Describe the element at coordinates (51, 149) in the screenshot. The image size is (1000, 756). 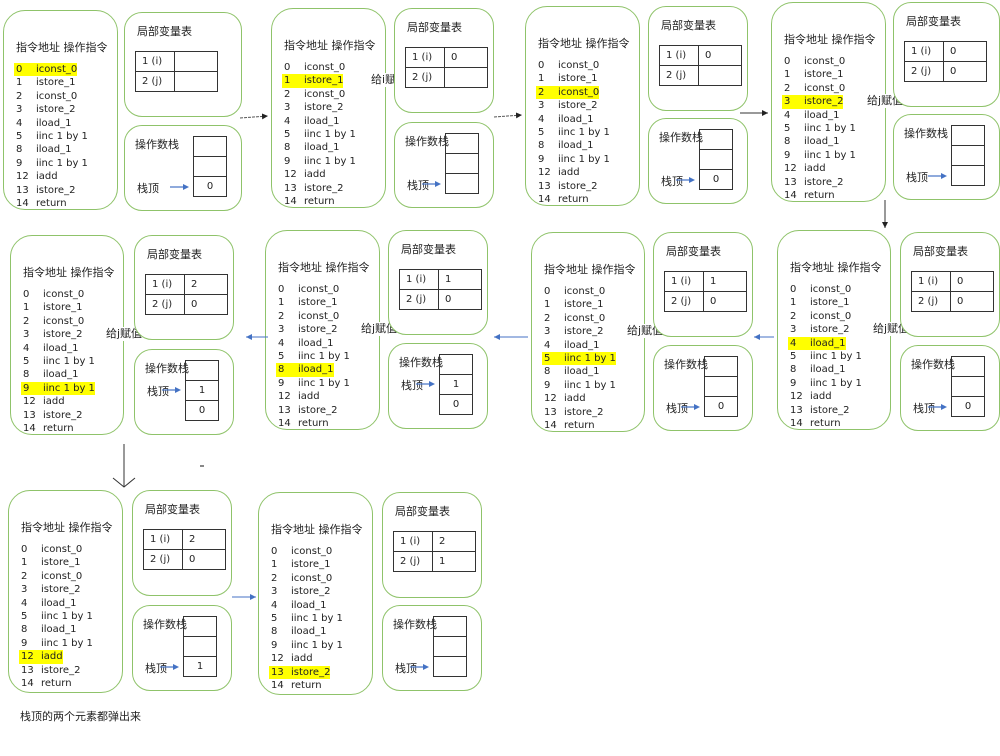
I see `instruction-row: 8 iload_1` at that location.